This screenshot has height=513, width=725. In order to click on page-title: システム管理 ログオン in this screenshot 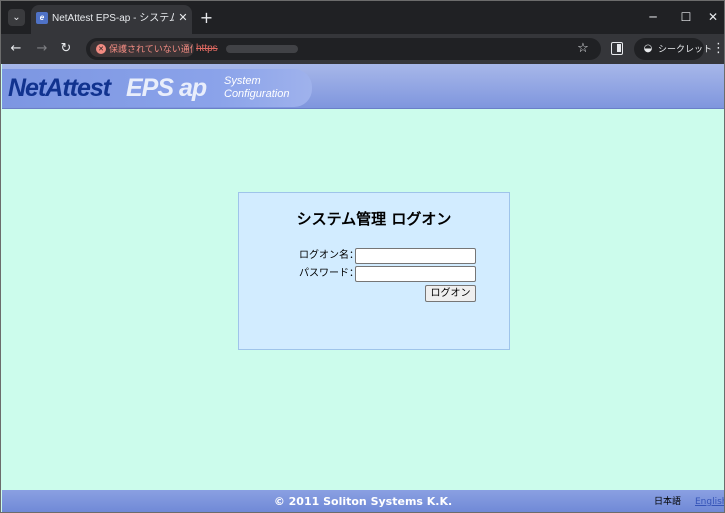, I will do `click(374, 219)`.